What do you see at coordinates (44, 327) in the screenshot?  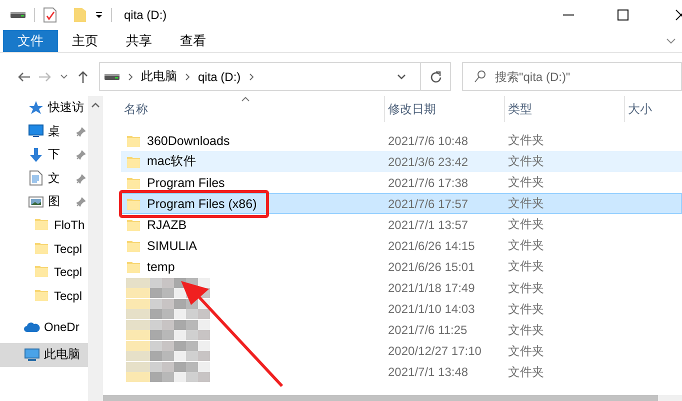 I see `nav-item: OneDr` at bounding box center [44, 327].